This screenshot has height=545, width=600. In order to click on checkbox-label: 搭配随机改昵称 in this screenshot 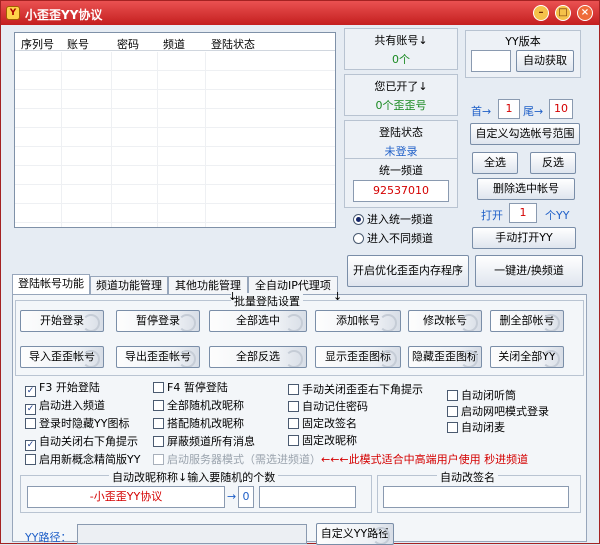, I will do `click(205, 423)`.